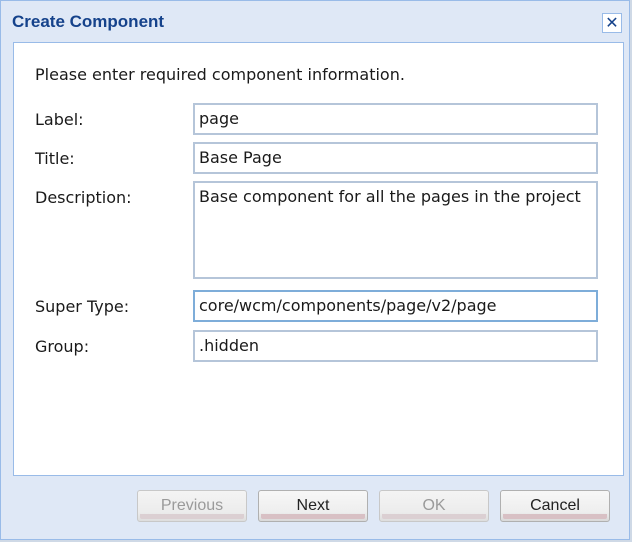 The width and height of the screenshot is (632, 542). What do you see at coordinates (612, 23) in the screenshot?
I see `close-icon: ✕` at bounding box center [612, 23].